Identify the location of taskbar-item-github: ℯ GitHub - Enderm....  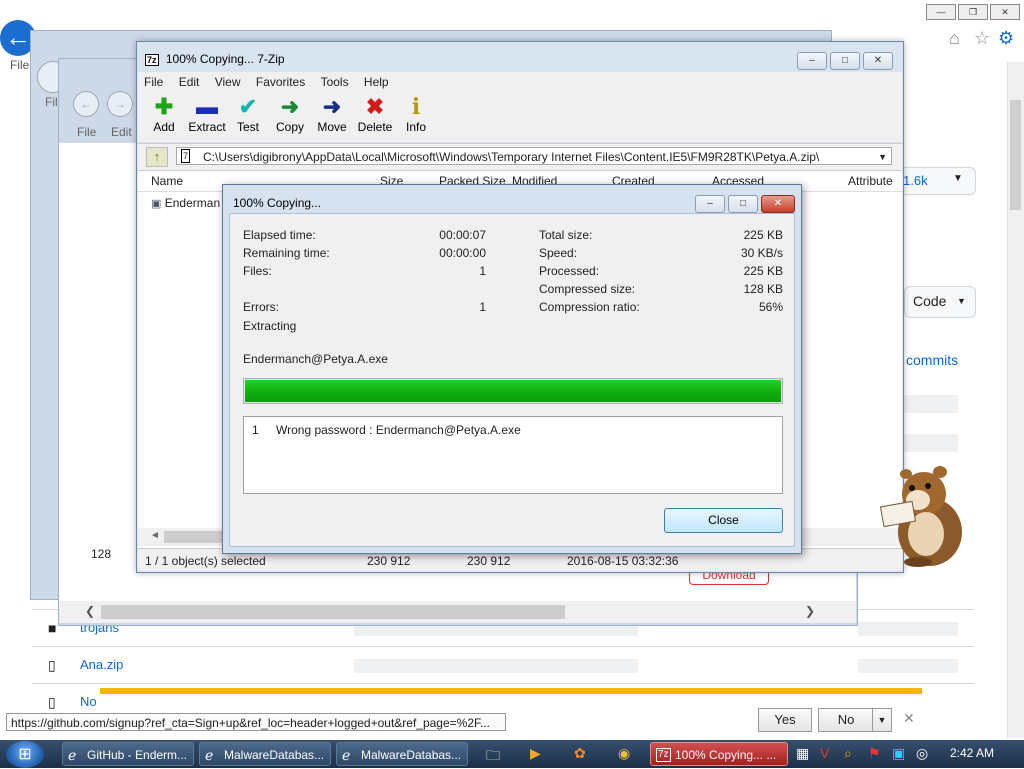
(128, 754).